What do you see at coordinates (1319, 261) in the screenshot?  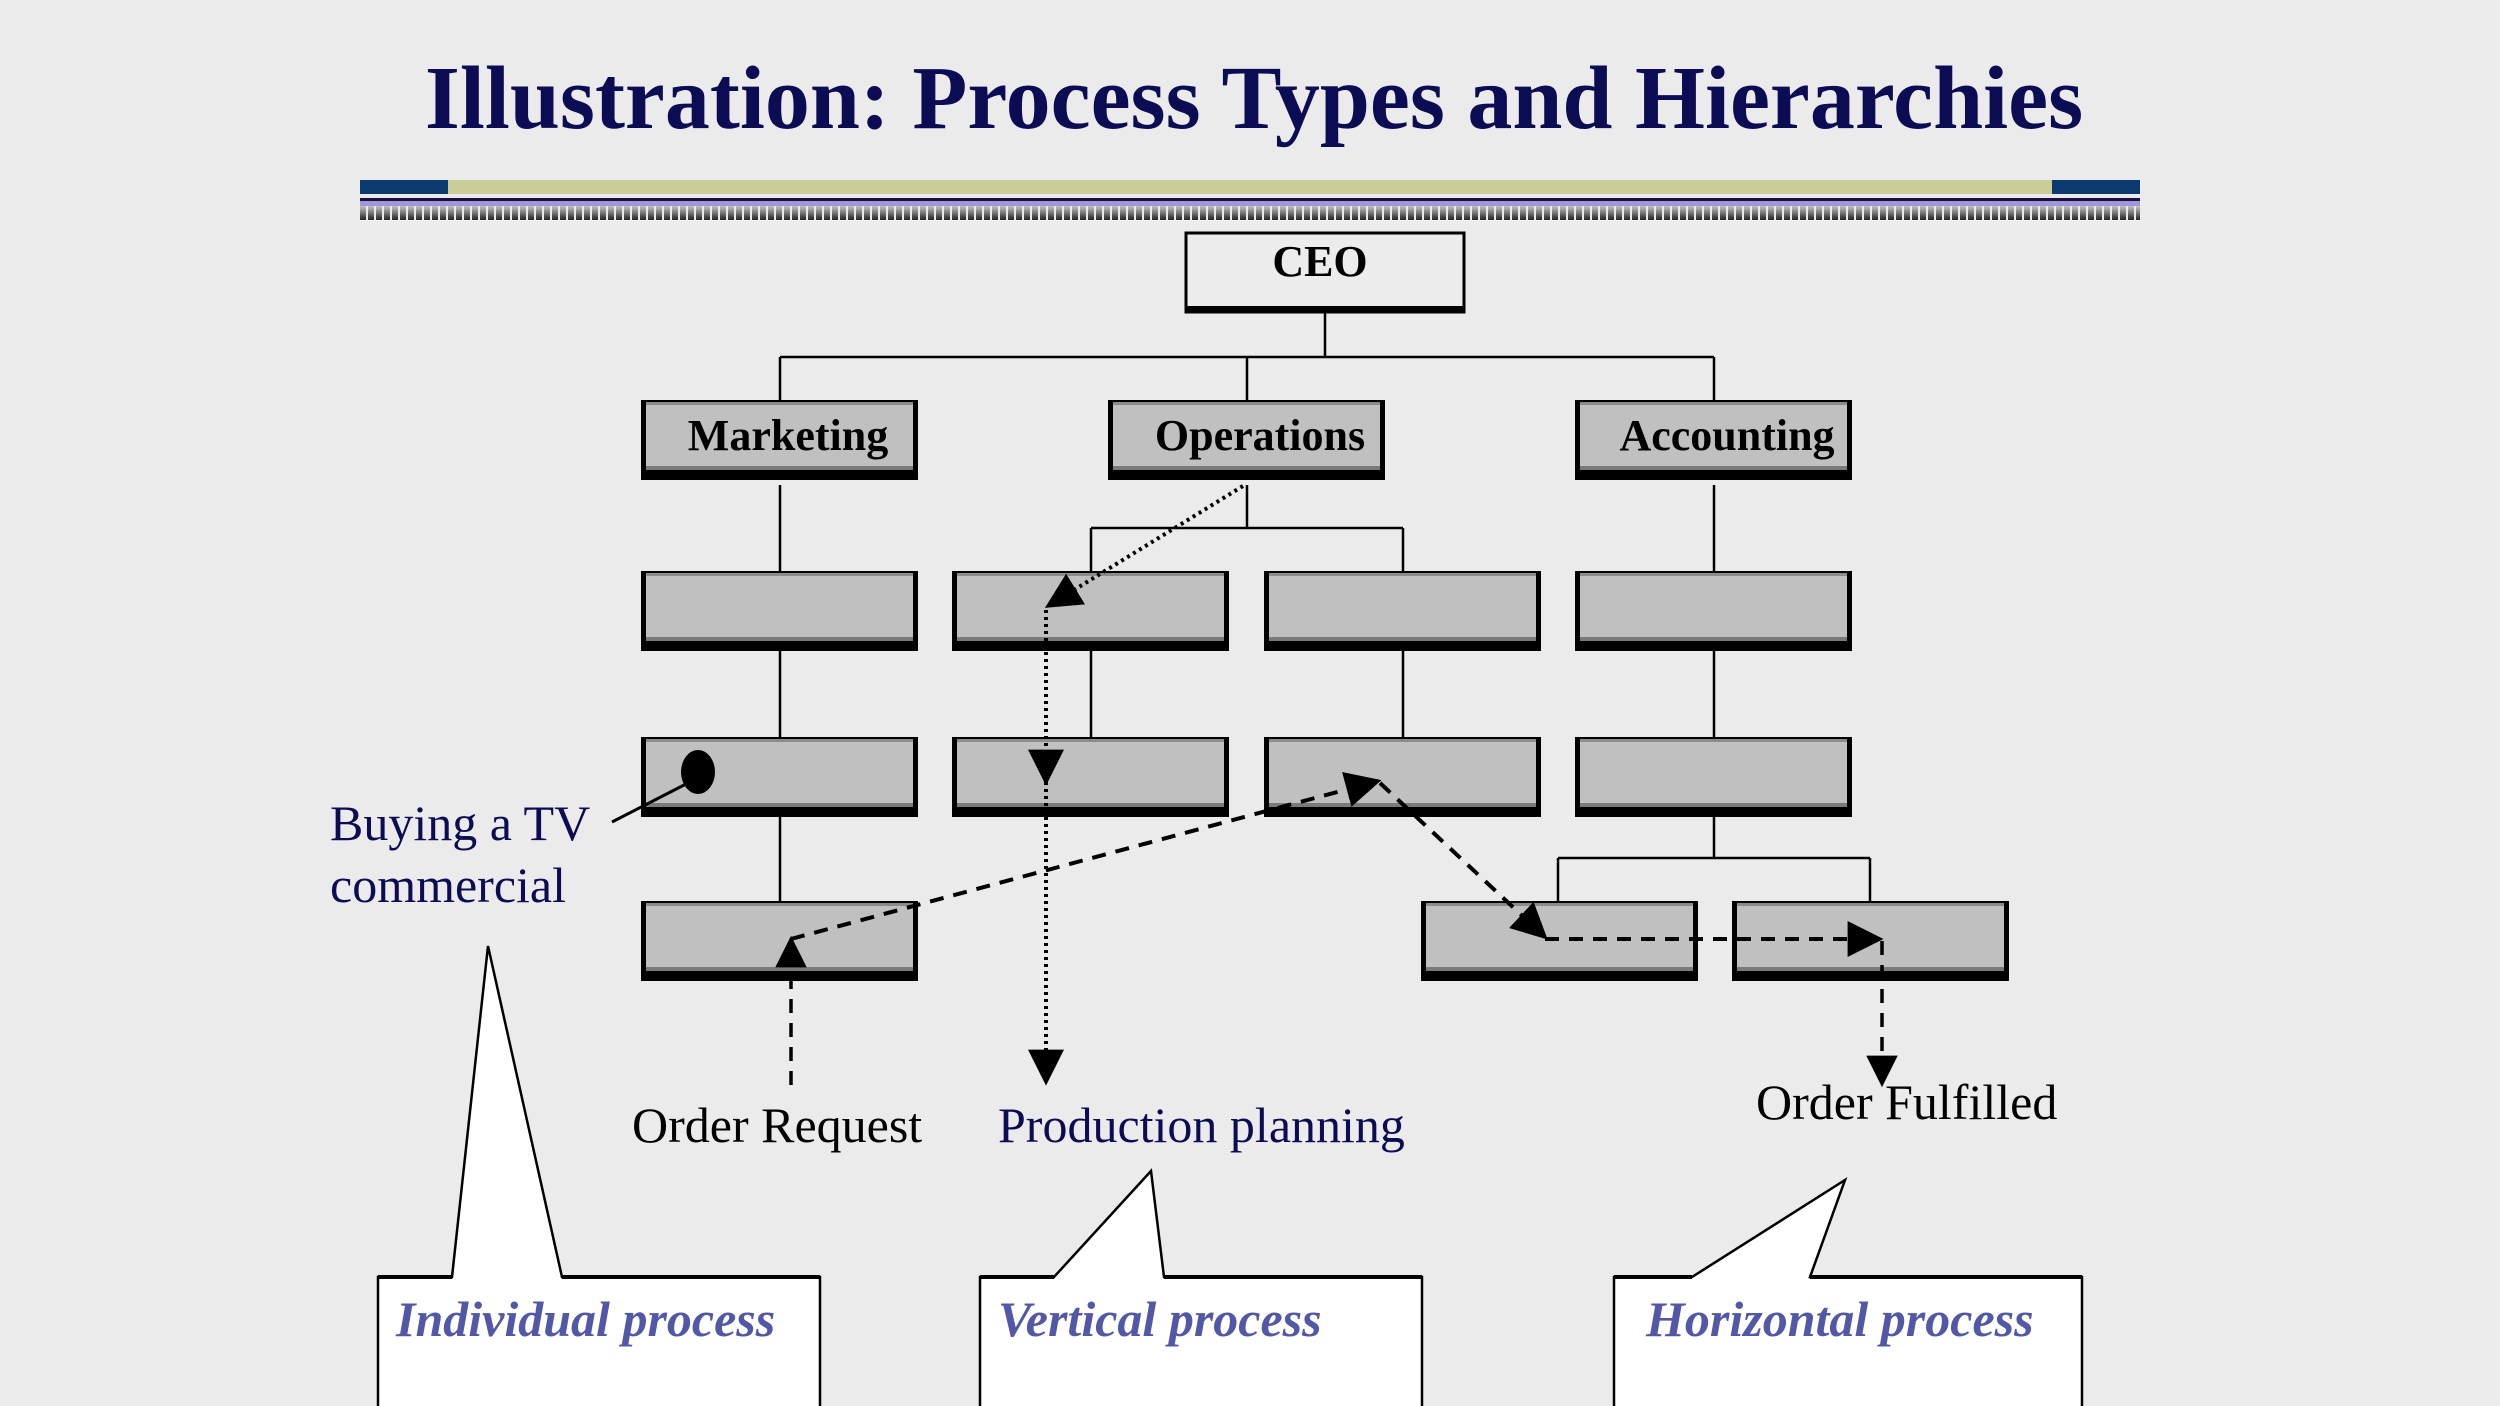 I see `ceo-label: CEO` at bounding box center [1319, 261].